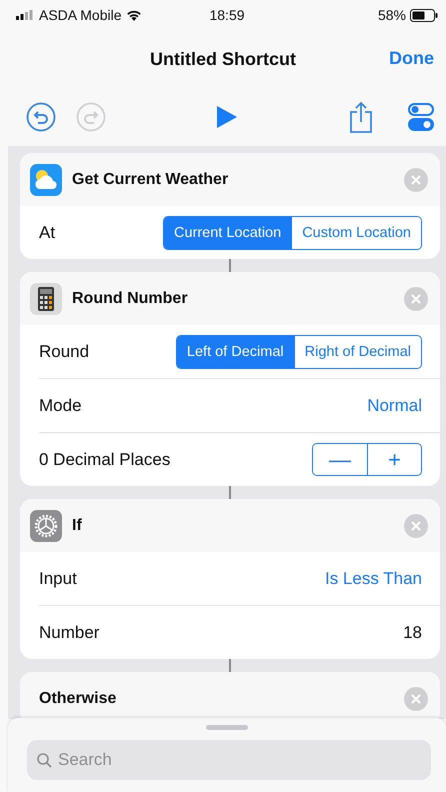 This screenshot has width=446, height=792. What do you see at coordinates (105, 460) in the screenshot?
I see `parameter-label: 0 Decimal Places` at bounding box center [105, 460].